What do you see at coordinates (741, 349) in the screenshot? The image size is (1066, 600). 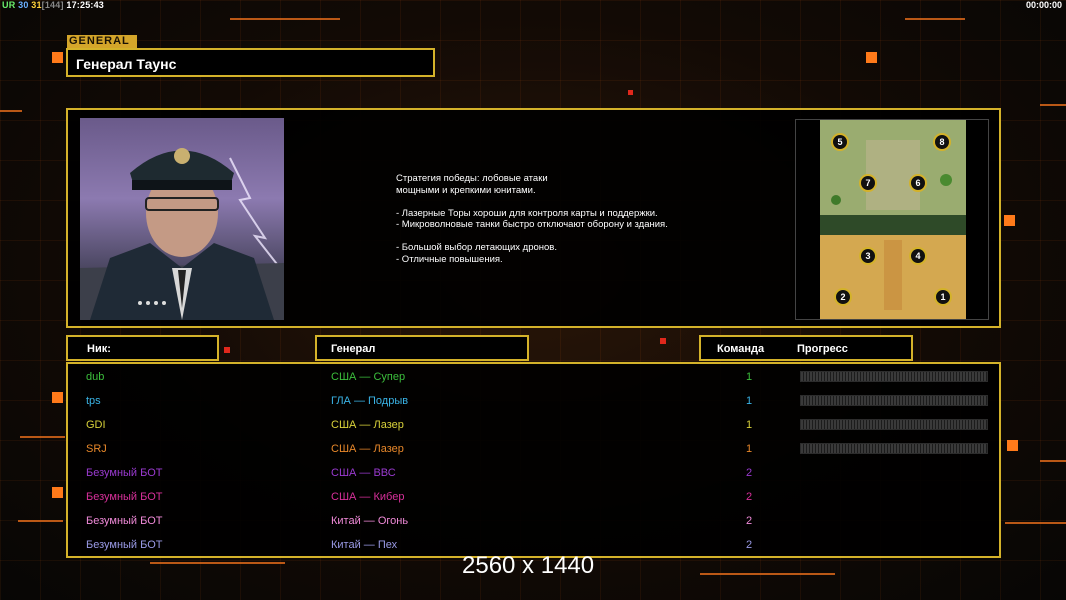 I see `team-header-label: Команда` at bounding box center [741, 349].